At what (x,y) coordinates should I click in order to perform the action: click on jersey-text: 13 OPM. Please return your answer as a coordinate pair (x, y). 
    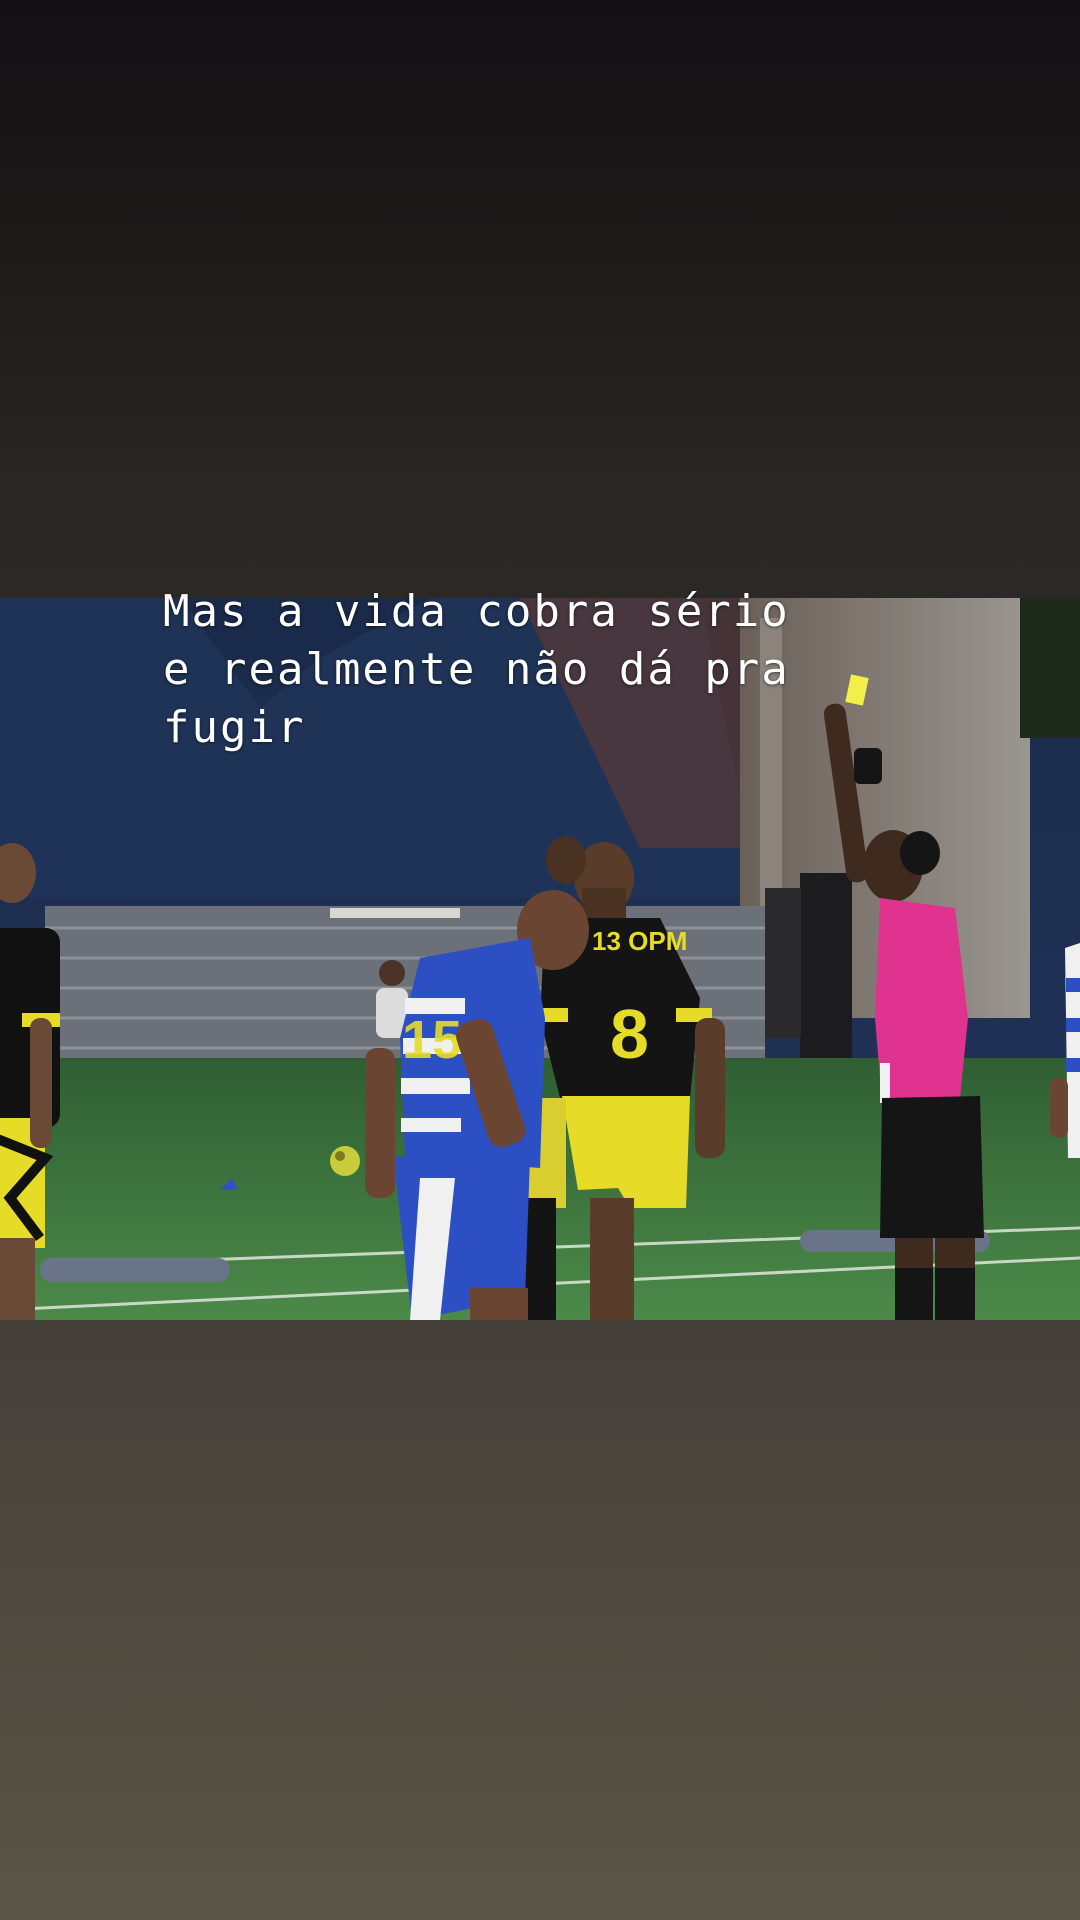
    Looking at the image, I should click on (639, 941).